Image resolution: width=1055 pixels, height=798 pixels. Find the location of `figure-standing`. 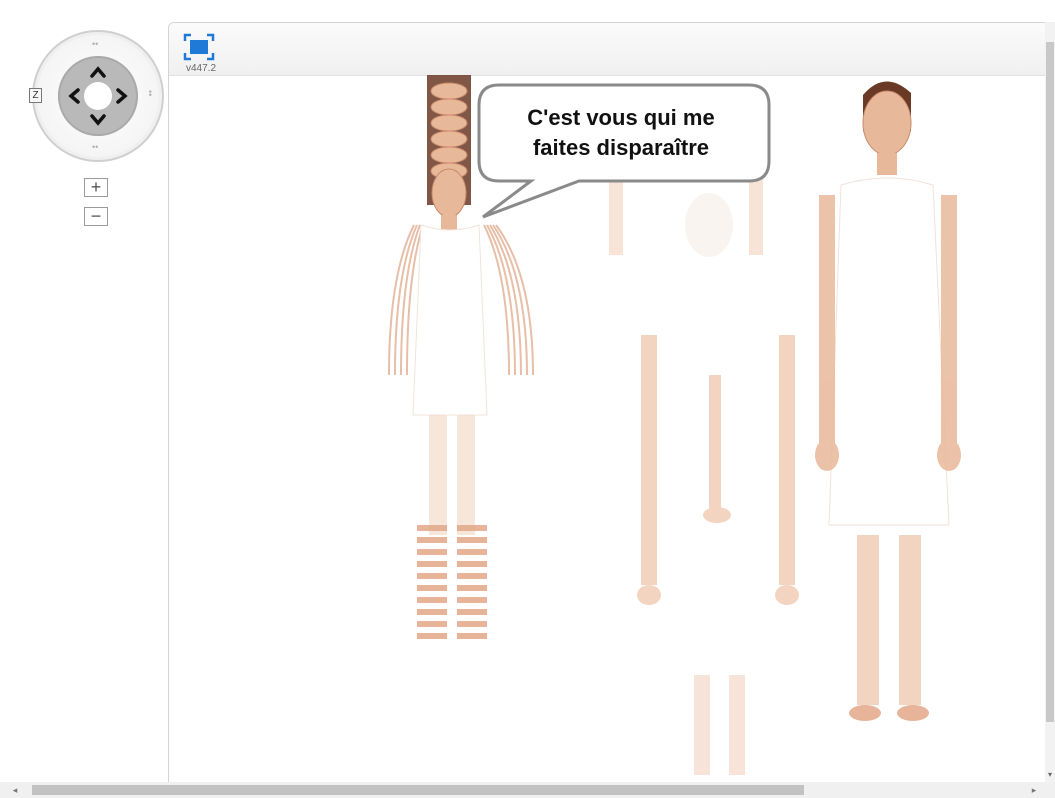

figure-standing is located at coordinates (889, 405).